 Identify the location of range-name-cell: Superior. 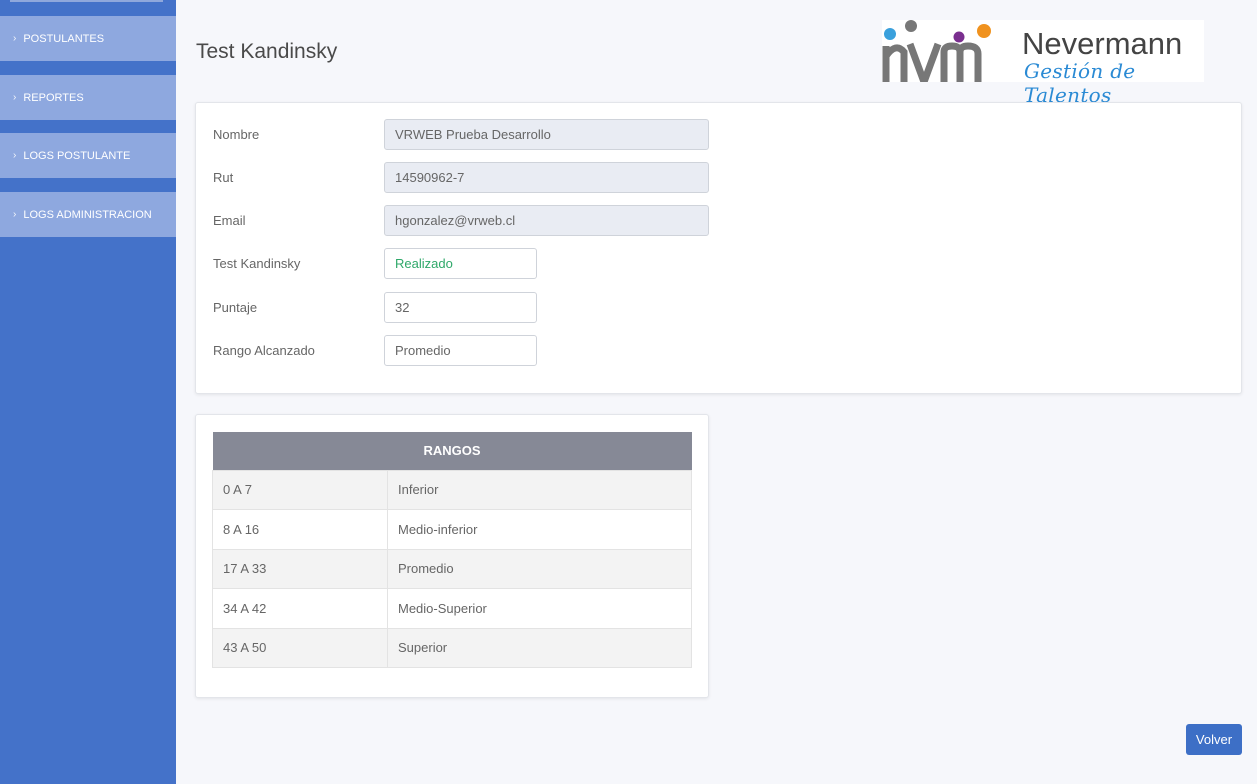
(539, 647).